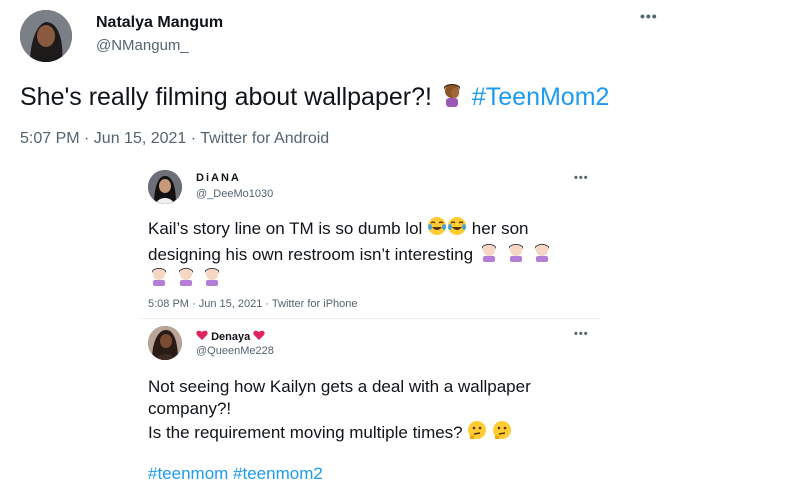  I want to click on tweet-text-segment: her son, so click(500, 228).